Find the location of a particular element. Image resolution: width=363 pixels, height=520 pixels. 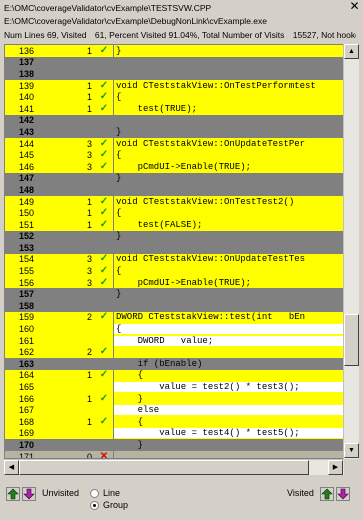

radio-line is located at coordinates (94, 493).